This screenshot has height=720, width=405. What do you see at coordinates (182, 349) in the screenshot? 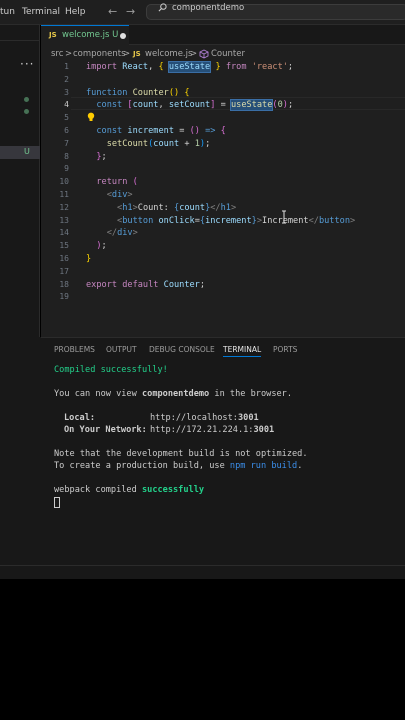
I see `tab-debug-console: DEBUG CONSOLE` at bounding box center [182, 349].